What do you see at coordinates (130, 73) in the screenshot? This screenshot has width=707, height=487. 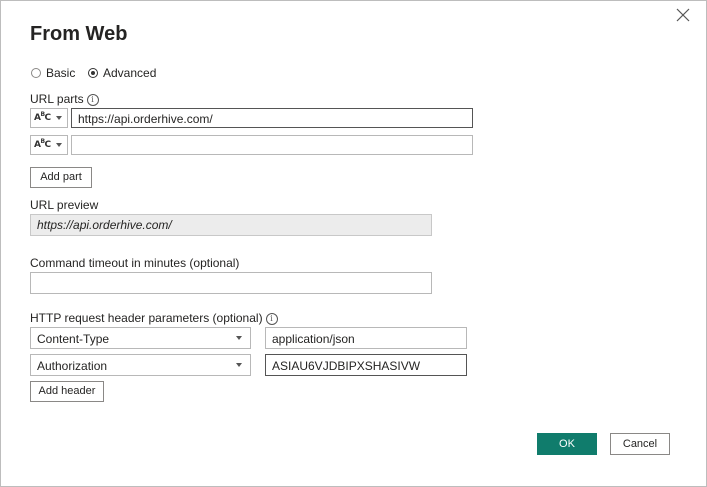 I see `advanced-radio-label: Advanced` at bounding box center [130, 73].